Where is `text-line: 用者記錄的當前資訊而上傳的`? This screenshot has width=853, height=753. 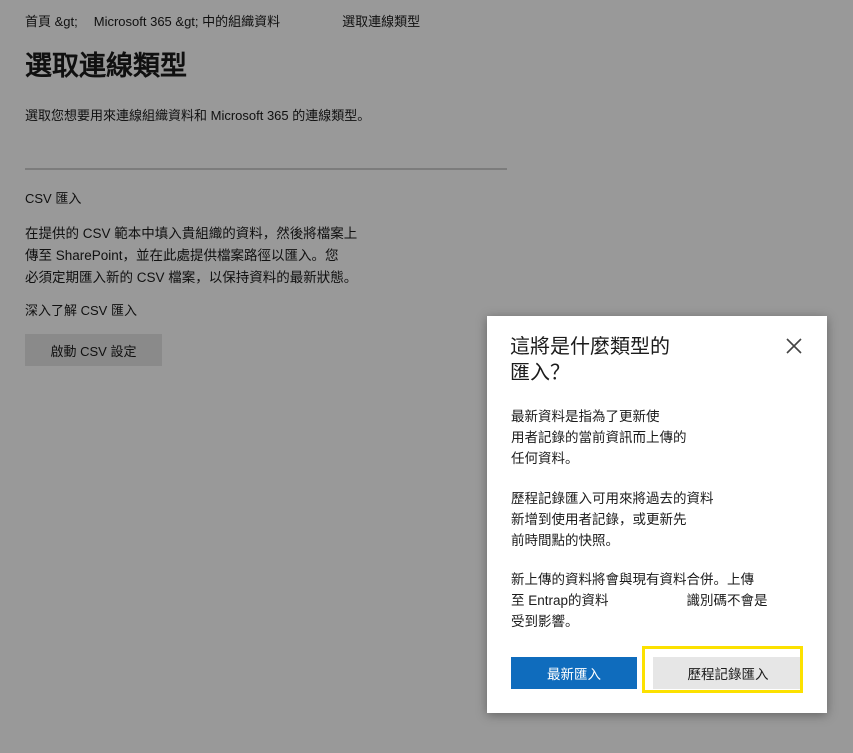
text-line: 用者記錄的當前資訊而上傳的 is located at coordinates (599, 437).